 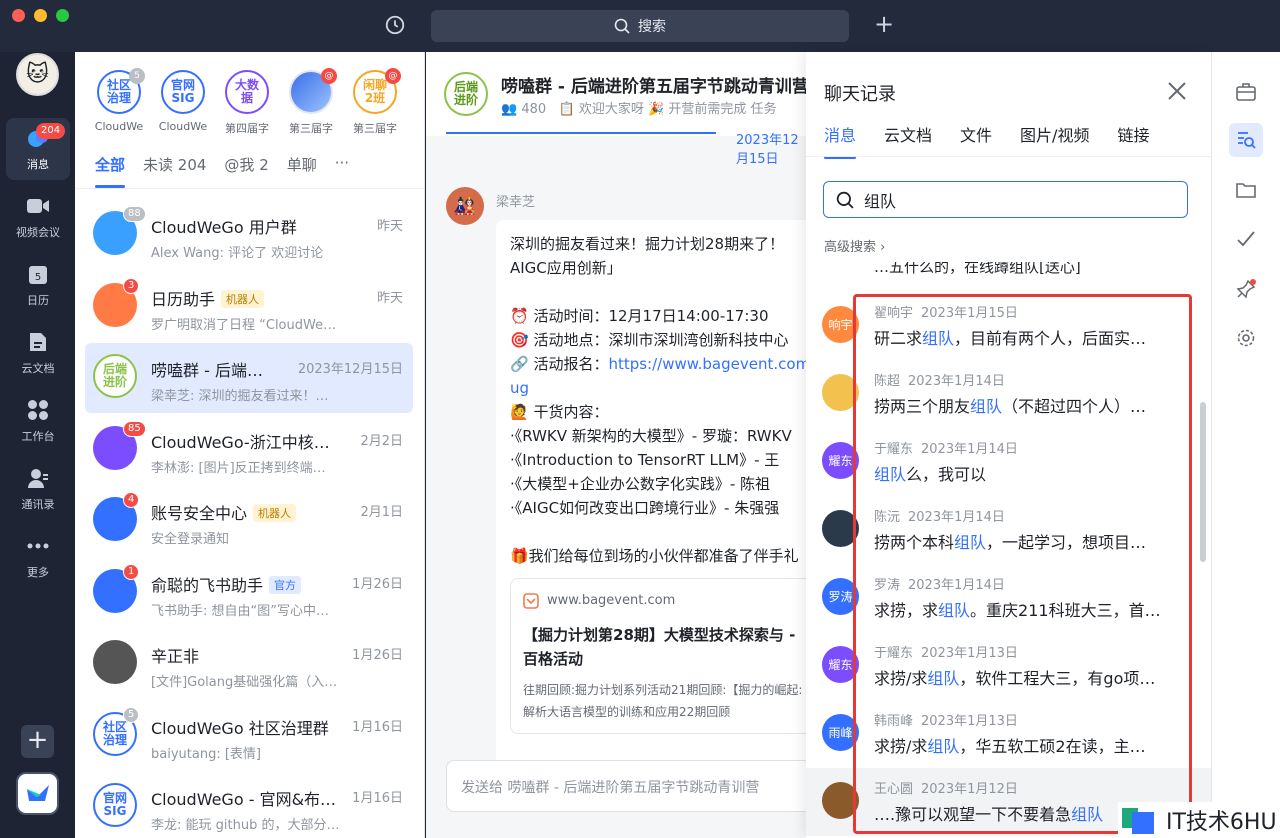 What do you see at coordinates (38, 489) in the screenshot?
I see `nav-contacts: 通讯录` at bounding box center [38, 489].